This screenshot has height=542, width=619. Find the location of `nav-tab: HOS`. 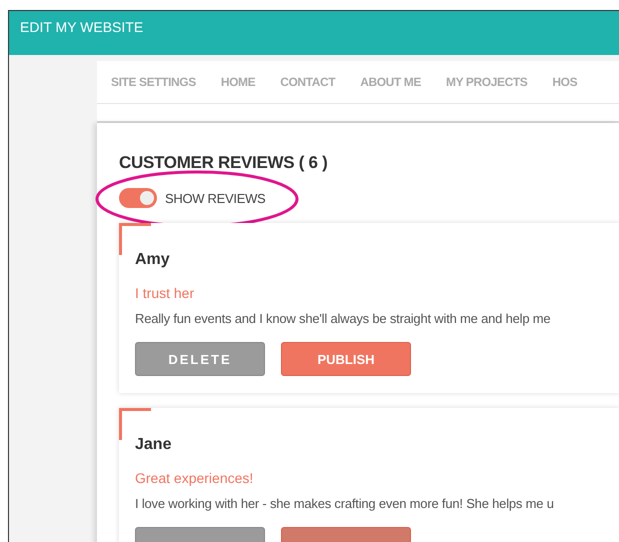

nav-tab: HOS is located at coordinates (565, 82).